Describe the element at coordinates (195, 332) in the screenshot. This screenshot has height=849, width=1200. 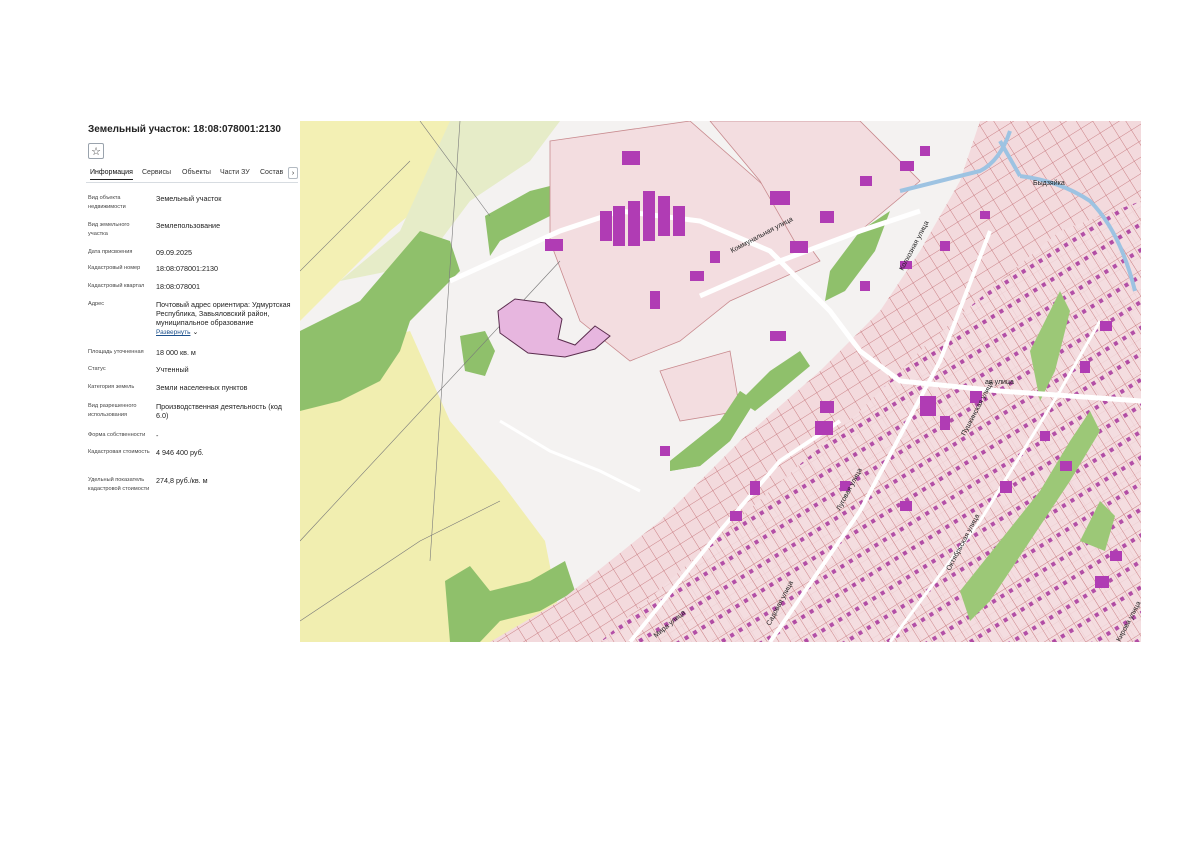
I see `chevron-down-icon: ⌄` at that location.